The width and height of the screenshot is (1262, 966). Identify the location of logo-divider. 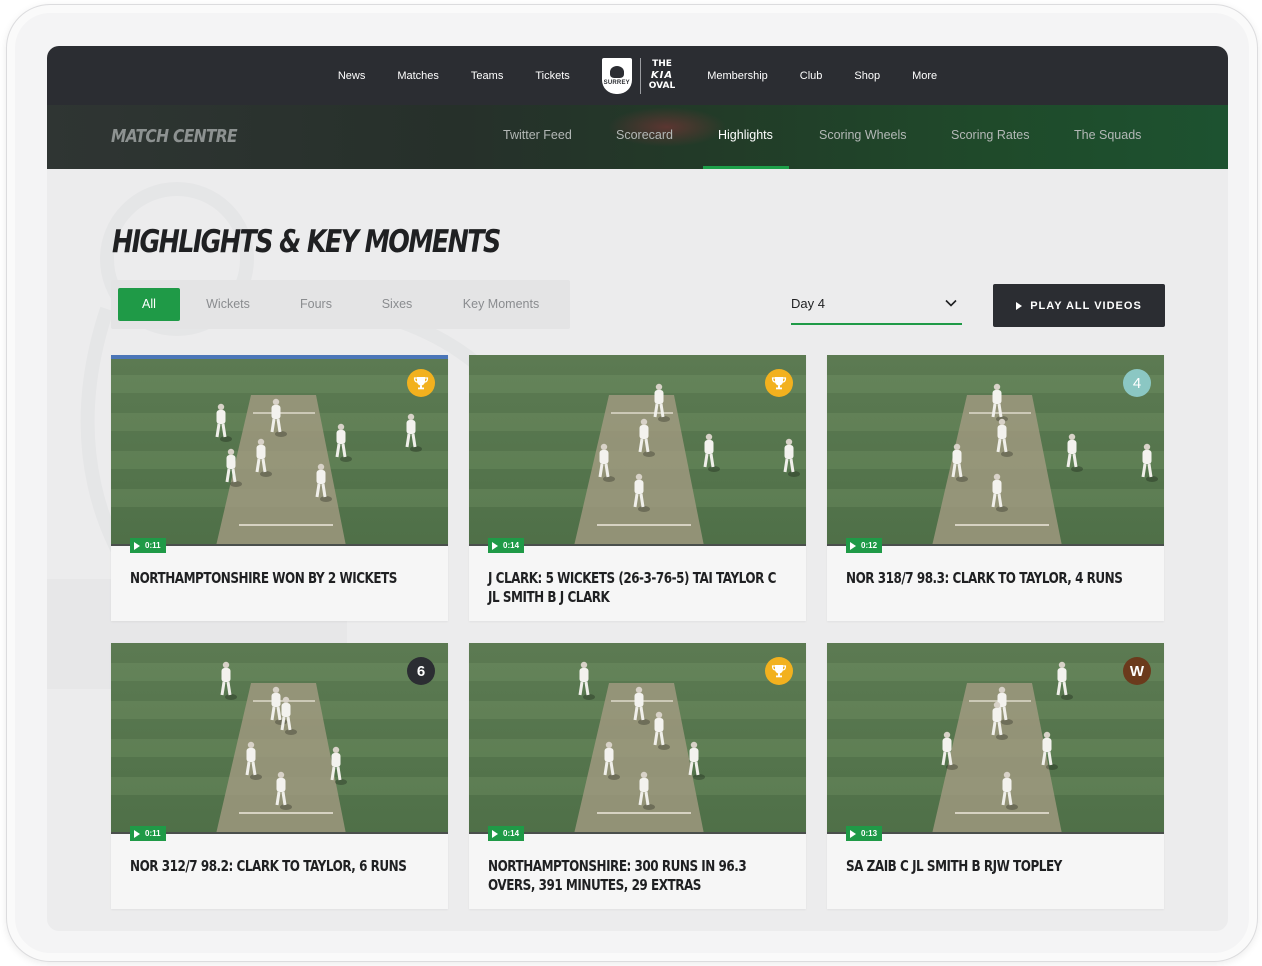
(640, 75).